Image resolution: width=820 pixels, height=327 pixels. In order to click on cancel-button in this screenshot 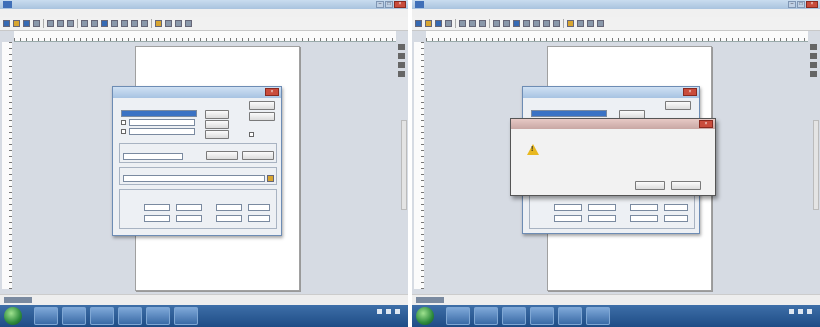, I will do `click(262, 116)`.